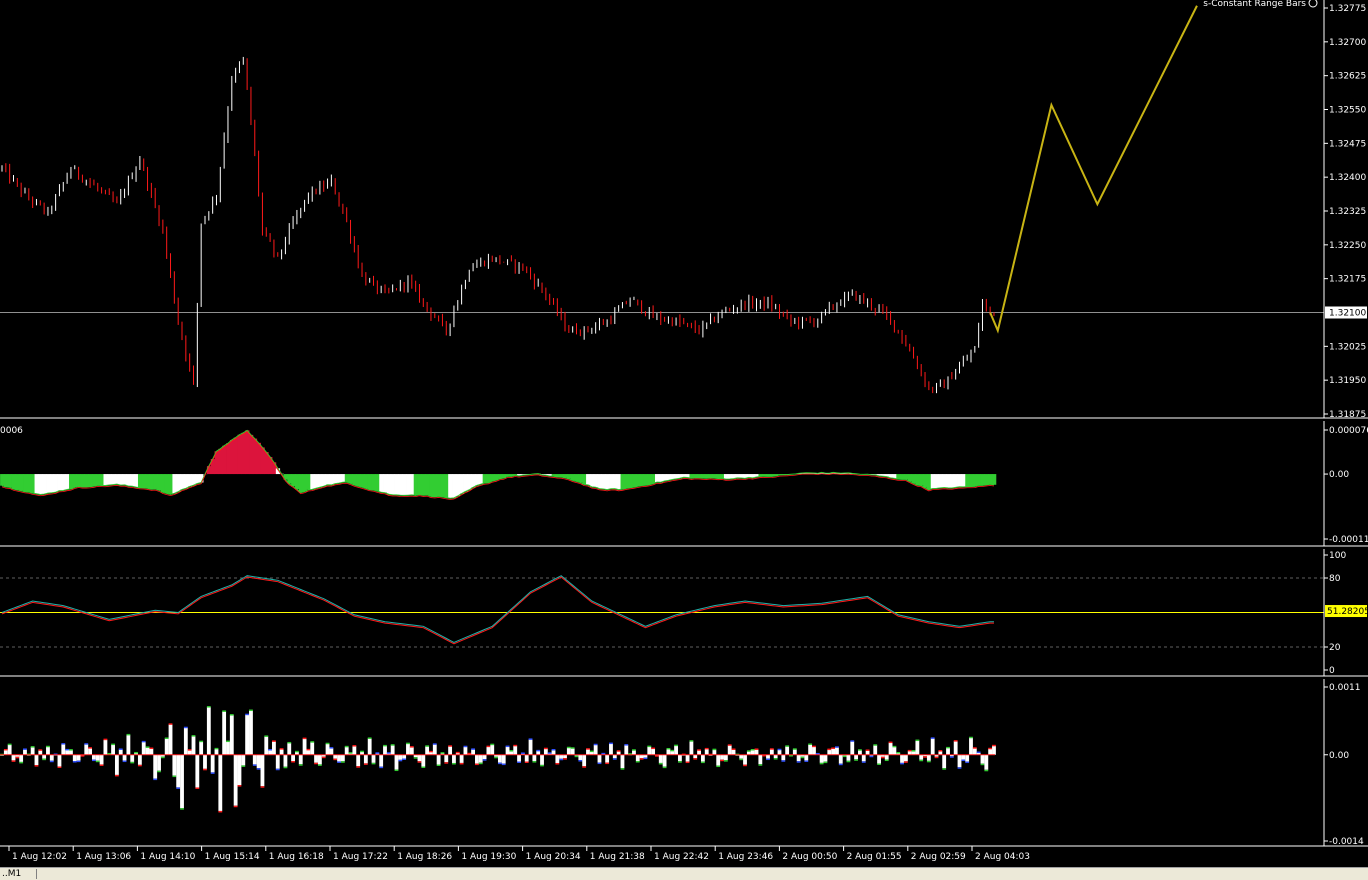 This screenshot has width=1368, height=880. I want to click on gear-icon, so click(1313, 3).